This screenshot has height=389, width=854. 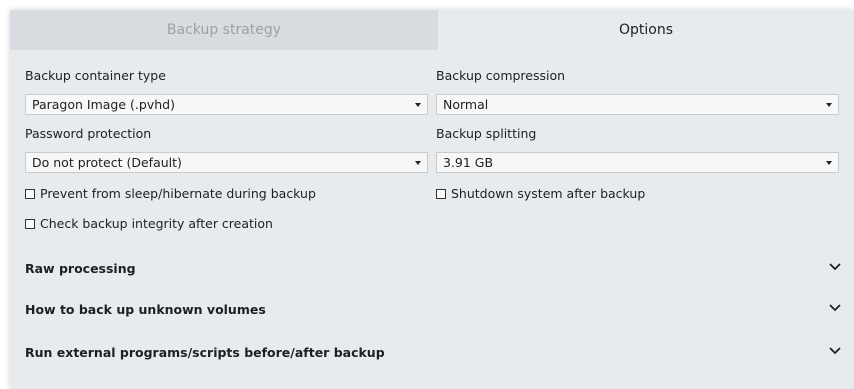 I want to click on splitting-label: Backup splitting, so click(x=486, y=133).